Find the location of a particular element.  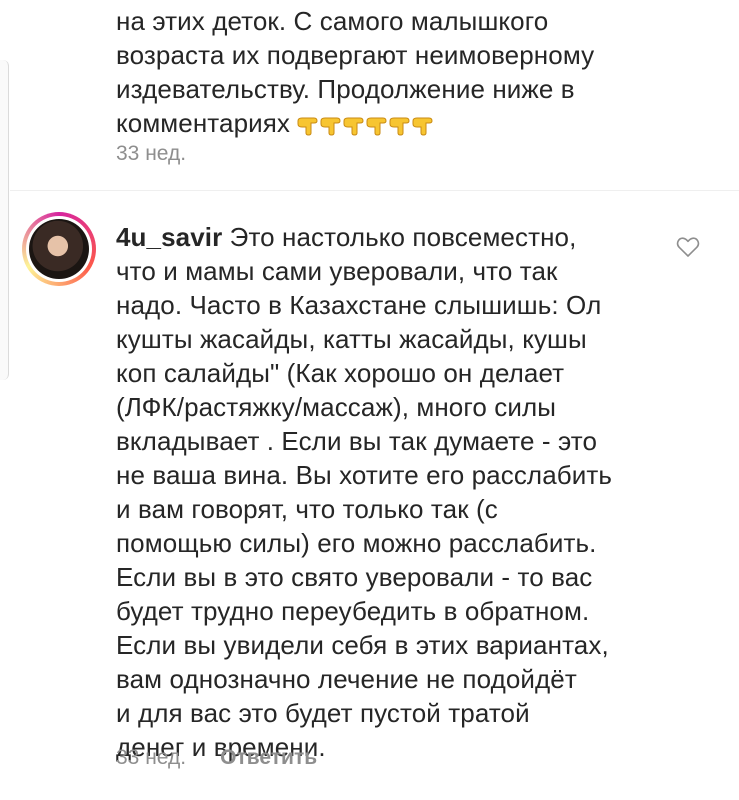

comment-line: возраста их подвергают неимоверному is located at coordinates (355, 55).